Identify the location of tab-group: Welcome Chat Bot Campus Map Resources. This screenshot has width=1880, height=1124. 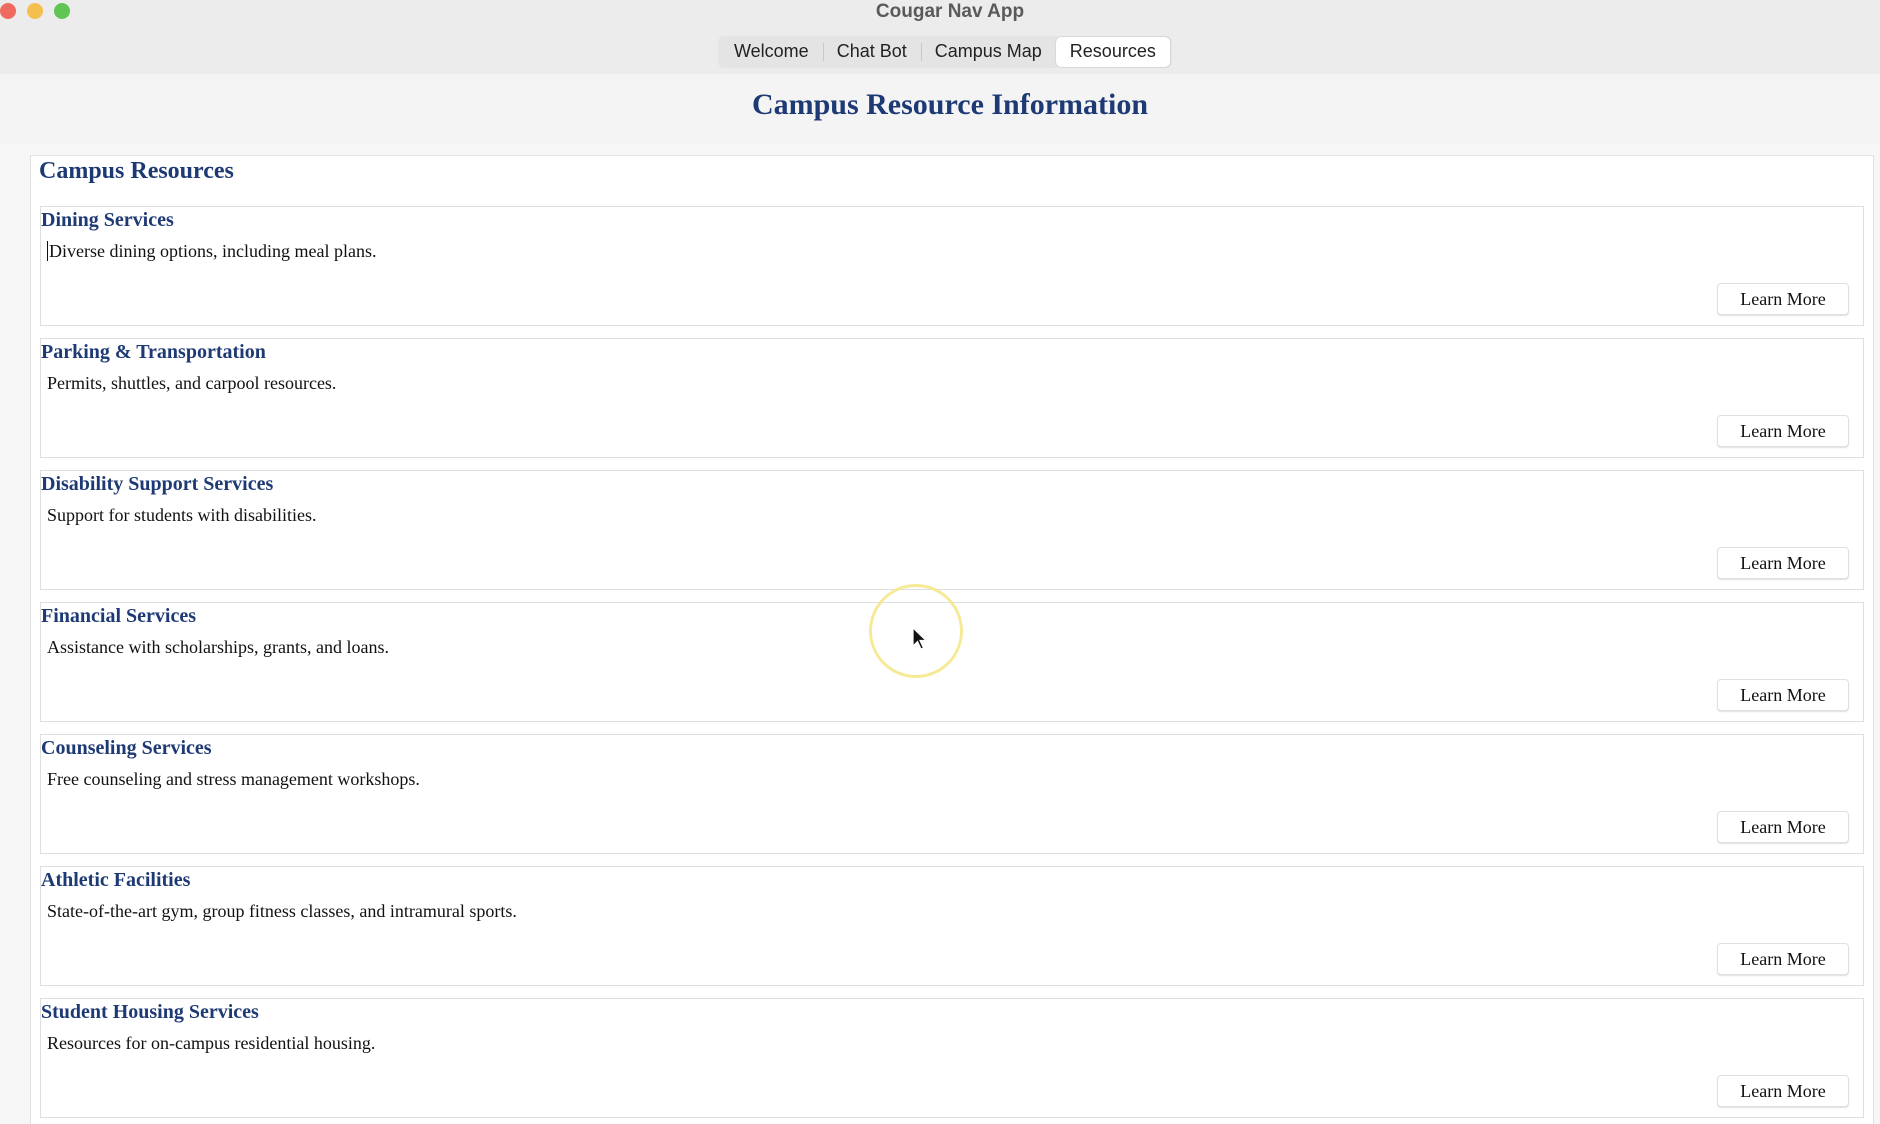
(945, 52).